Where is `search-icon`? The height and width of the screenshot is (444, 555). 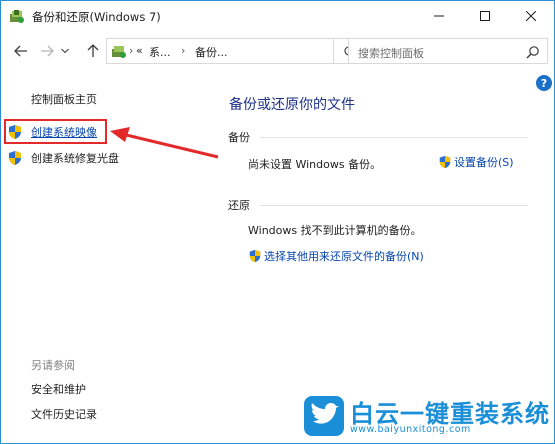
search-icon is located at coordinates (533, 52).